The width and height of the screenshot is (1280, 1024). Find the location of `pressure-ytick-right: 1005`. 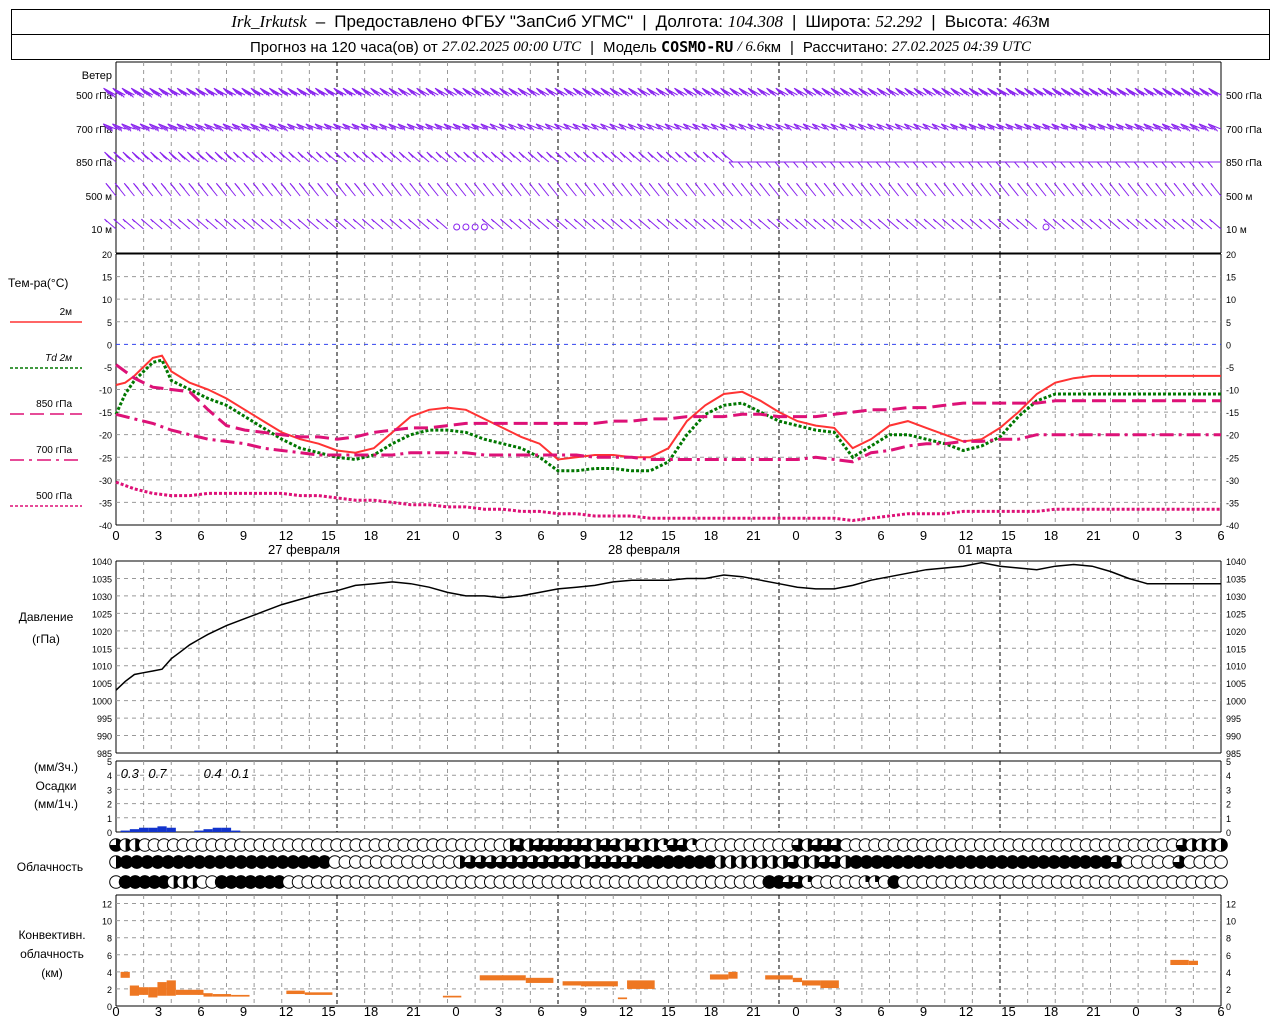

pressure-ytick-right: 1005 is located at coordinates (1236, 684).